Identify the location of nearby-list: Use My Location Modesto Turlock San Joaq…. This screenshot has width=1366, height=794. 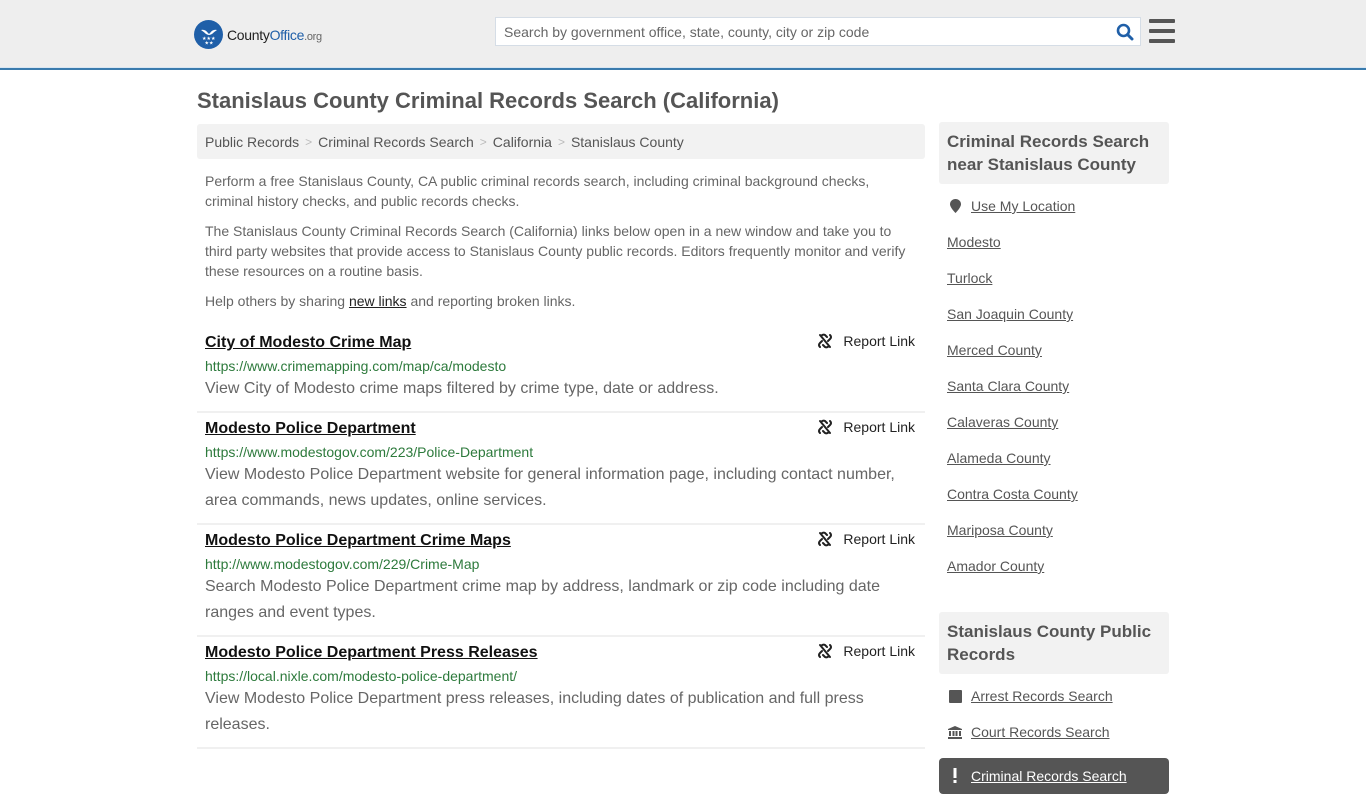
(1054, 388).